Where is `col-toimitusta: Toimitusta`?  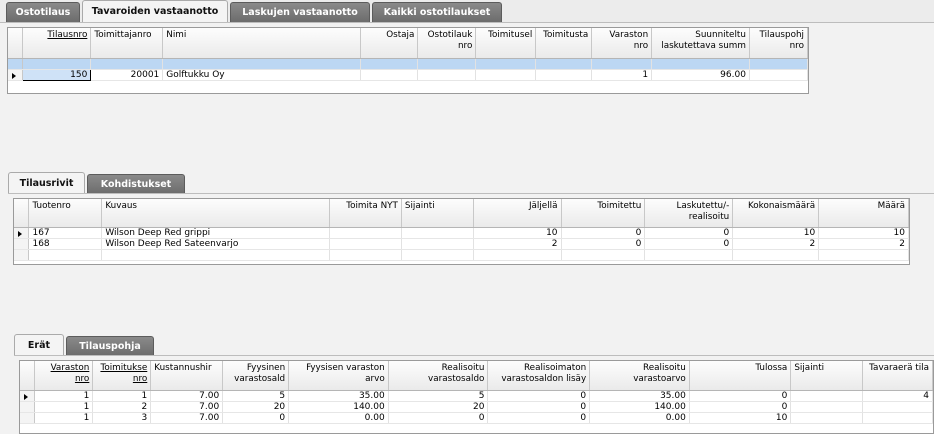
col-toimitusta: Toimitusta is located at coordinates (564, 43).